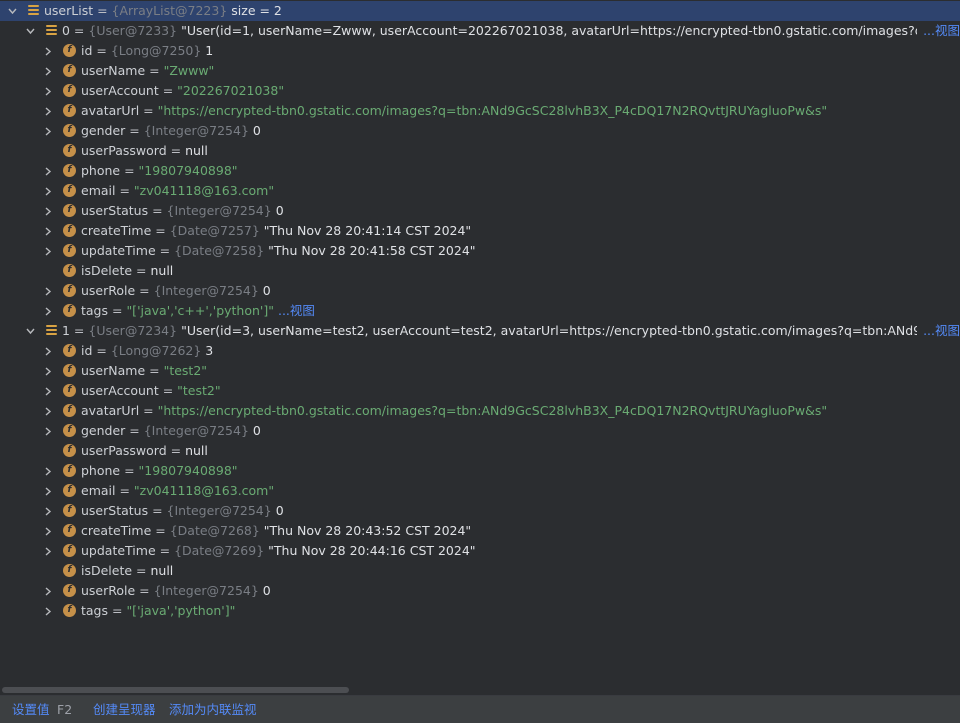 Image resolution: width=960 pixels, height=723 pixels. Describe the element at coordinates (124, 709) in the screenshot. I see `create-renderer-button: 创建呈现器` at that location.